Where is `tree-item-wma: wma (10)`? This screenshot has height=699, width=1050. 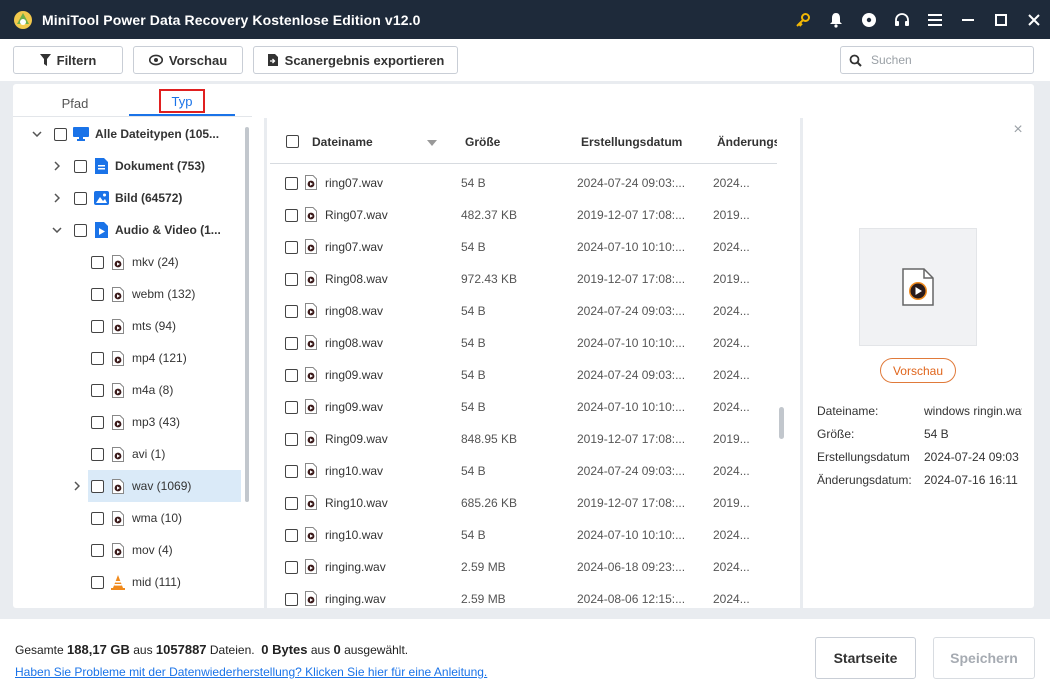
tree-item-wma: wma (10) is located at coordinates (164, 518).